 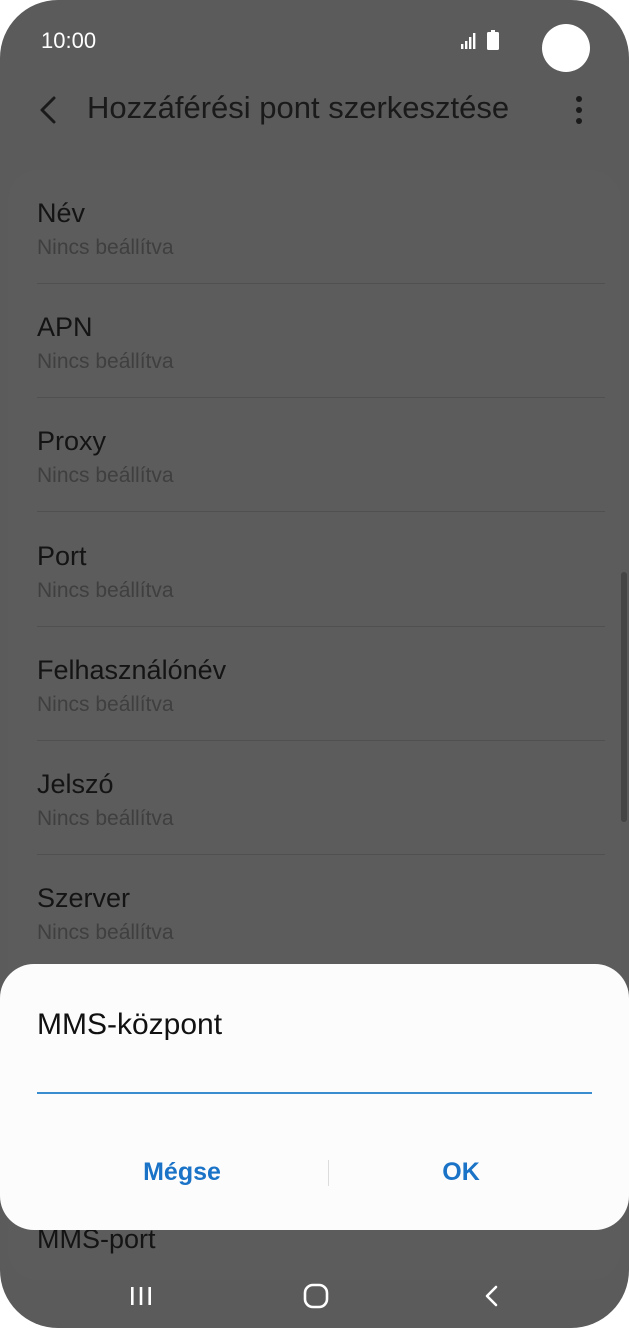 I want to click on scrollbar, so click(x=624, y=697).